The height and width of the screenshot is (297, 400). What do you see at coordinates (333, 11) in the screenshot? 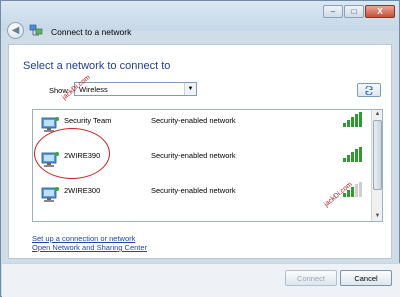
I see `minimize-button: –` at bounding box center [333, 11].